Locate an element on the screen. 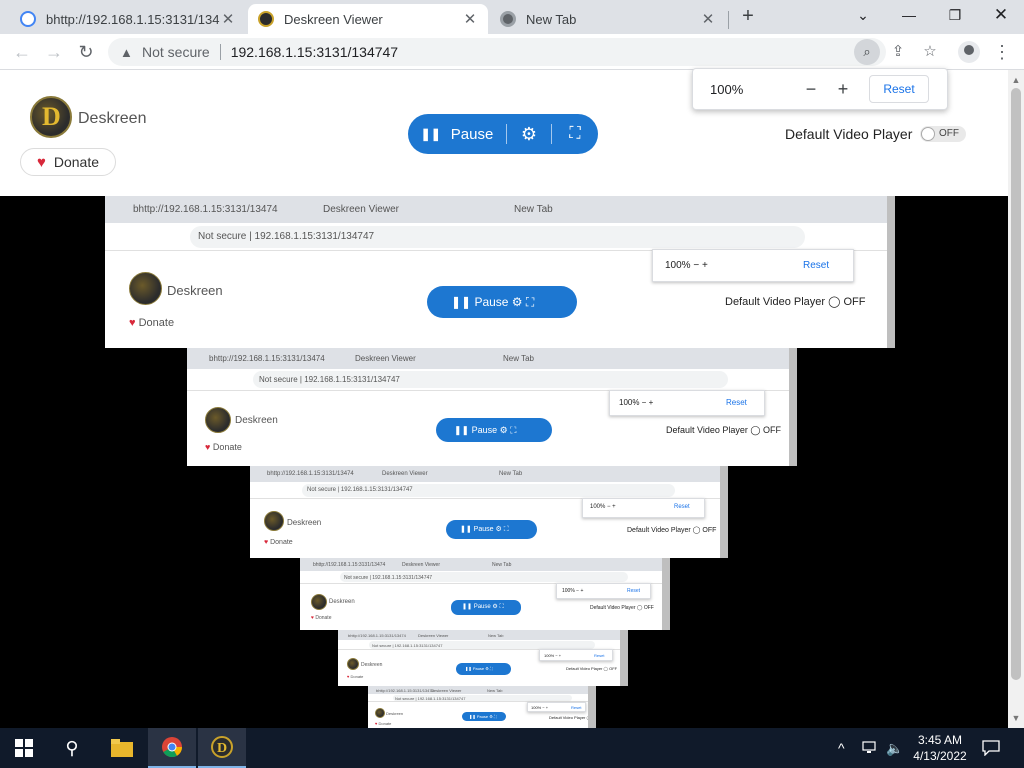 Image resolution: width=1024 pixels, height=768 pixels. google-icon is located at coordinates (28, 19).